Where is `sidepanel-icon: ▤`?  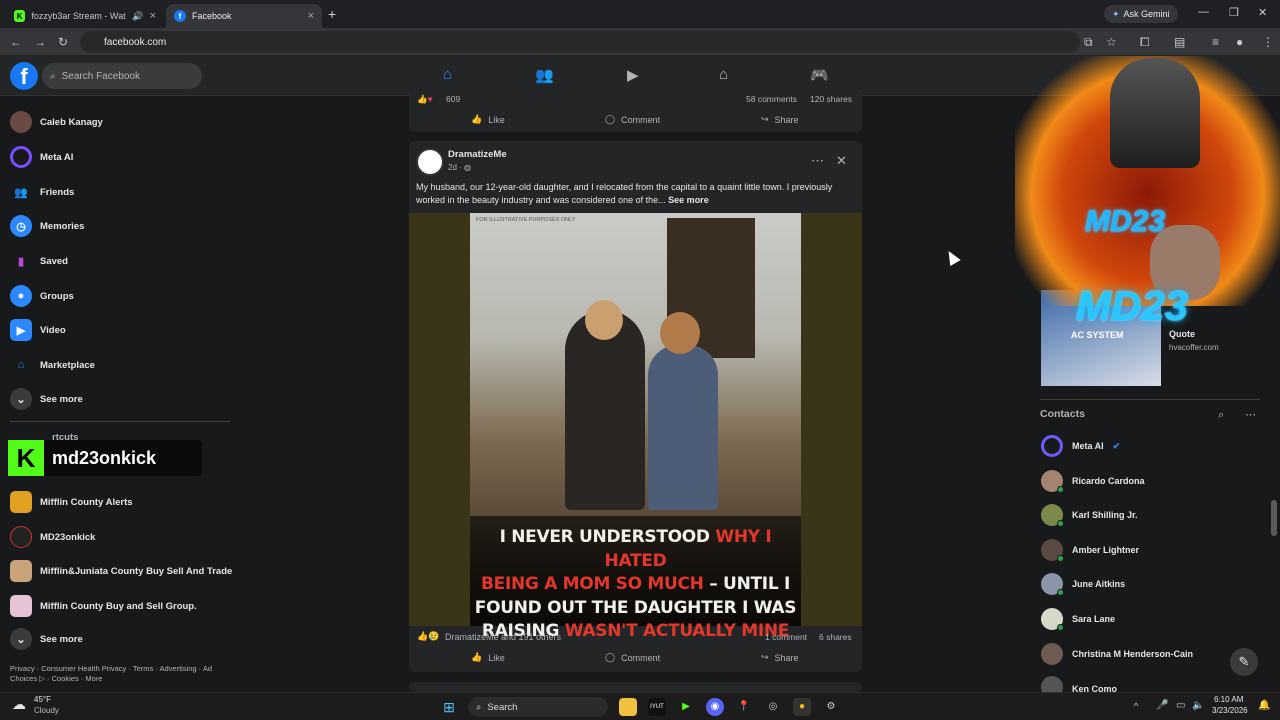
sidepanel-icon: ▤ is located at coordinates (1179, 42).